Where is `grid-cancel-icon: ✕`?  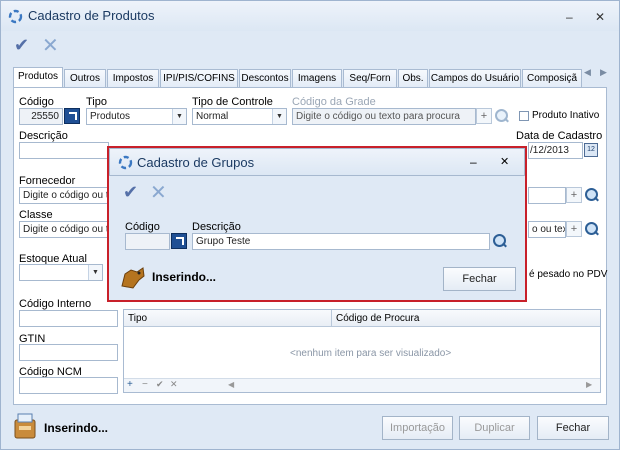
grid-cancel-icon: ✕ is located at coordinates (174, 384).